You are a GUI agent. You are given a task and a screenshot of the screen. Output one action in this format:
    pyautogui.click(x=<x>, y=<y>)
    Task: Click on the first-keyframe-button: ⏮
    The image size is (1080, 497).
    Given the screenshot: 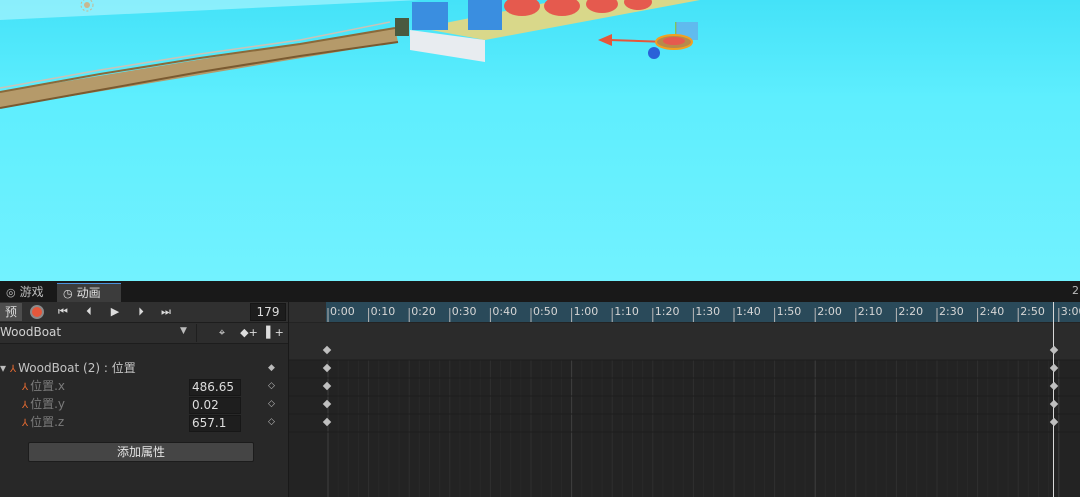 What is the action you would take?
    pyautogui.click(x=63, y=312)
    